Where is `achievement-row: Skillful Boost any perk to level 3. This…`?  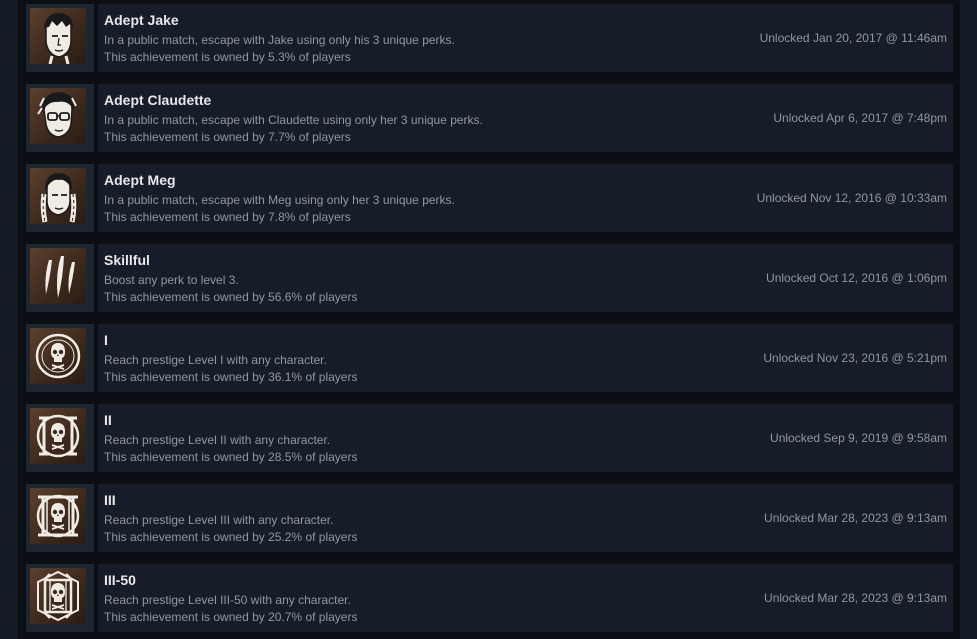 achievement-row: Skillful Boost any perk to level 3. This… is located at coordinates (489, 278).